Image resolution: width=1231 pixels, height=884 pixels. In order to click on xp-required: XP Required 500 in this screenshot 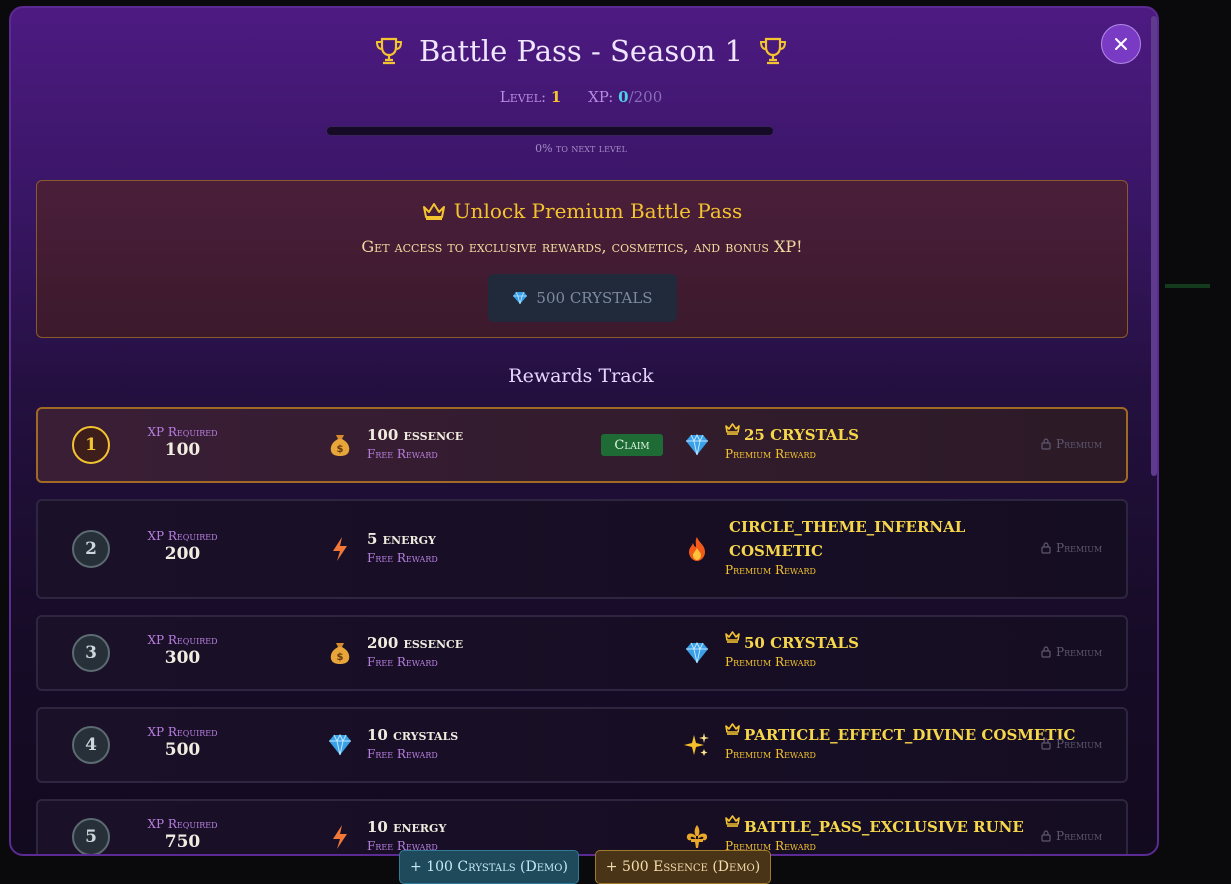, I will do `click(182, 743)`.